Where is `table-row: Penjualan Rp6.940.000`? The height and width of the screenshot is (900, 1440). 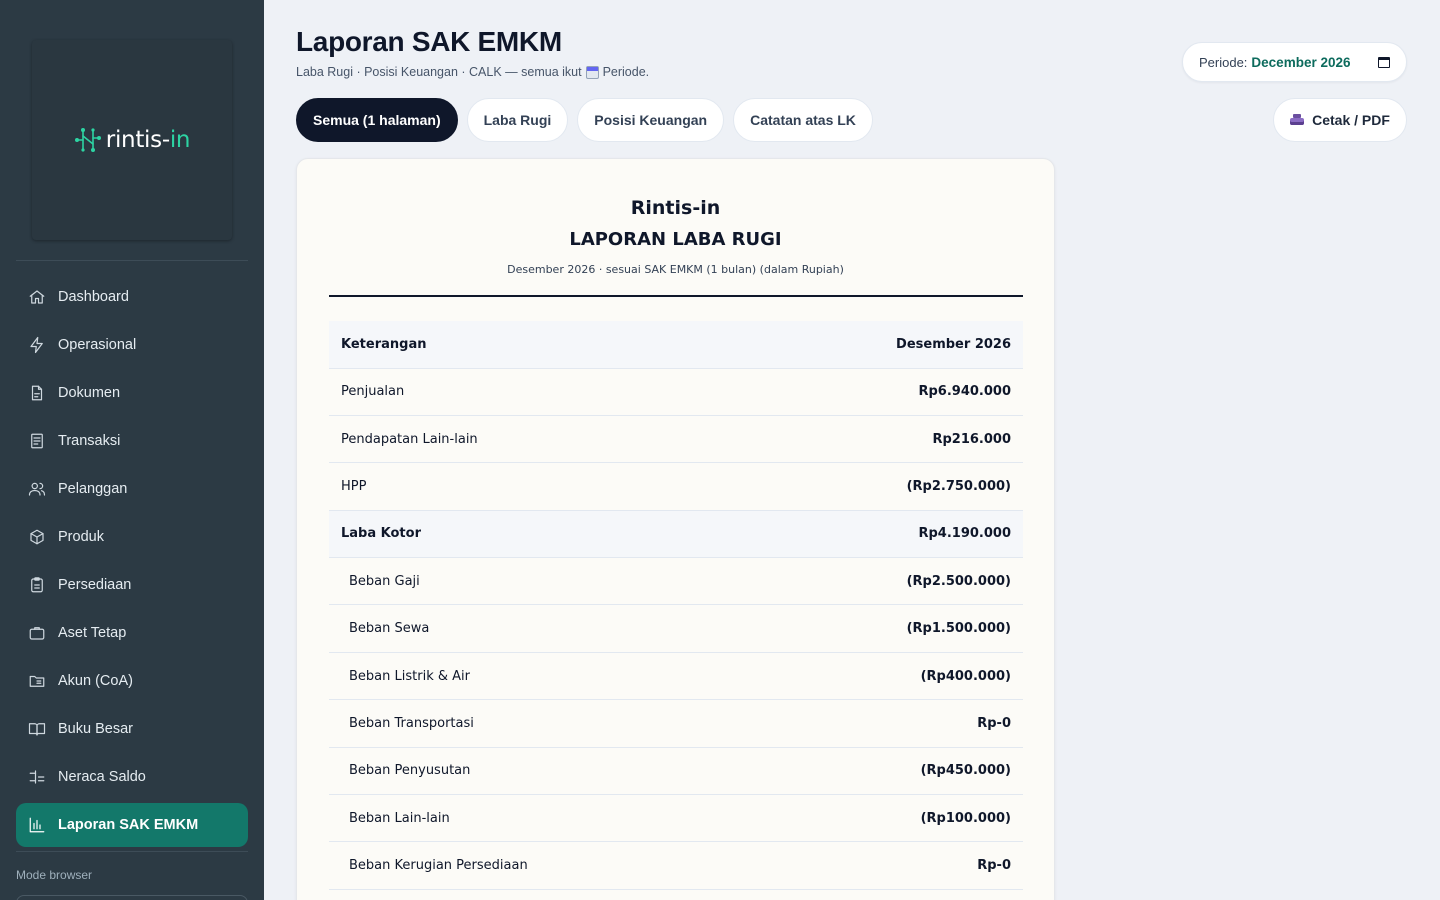
table-row: Penjualan Rp6.940.000 is located at coordinates (676, 392).